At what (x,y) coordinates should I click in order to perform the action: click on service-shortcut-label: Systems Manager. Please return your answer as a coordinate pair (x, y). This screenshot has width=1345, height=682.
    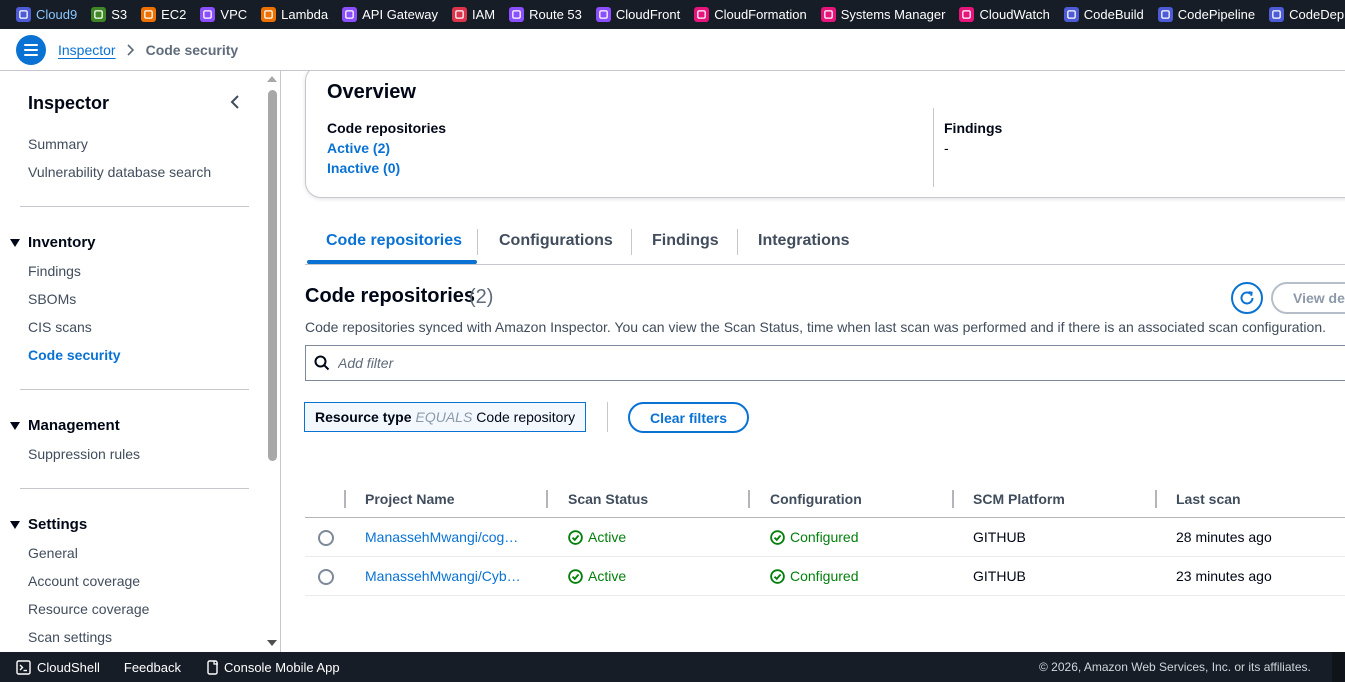
    Looking at the image, I should click on (893, 14).